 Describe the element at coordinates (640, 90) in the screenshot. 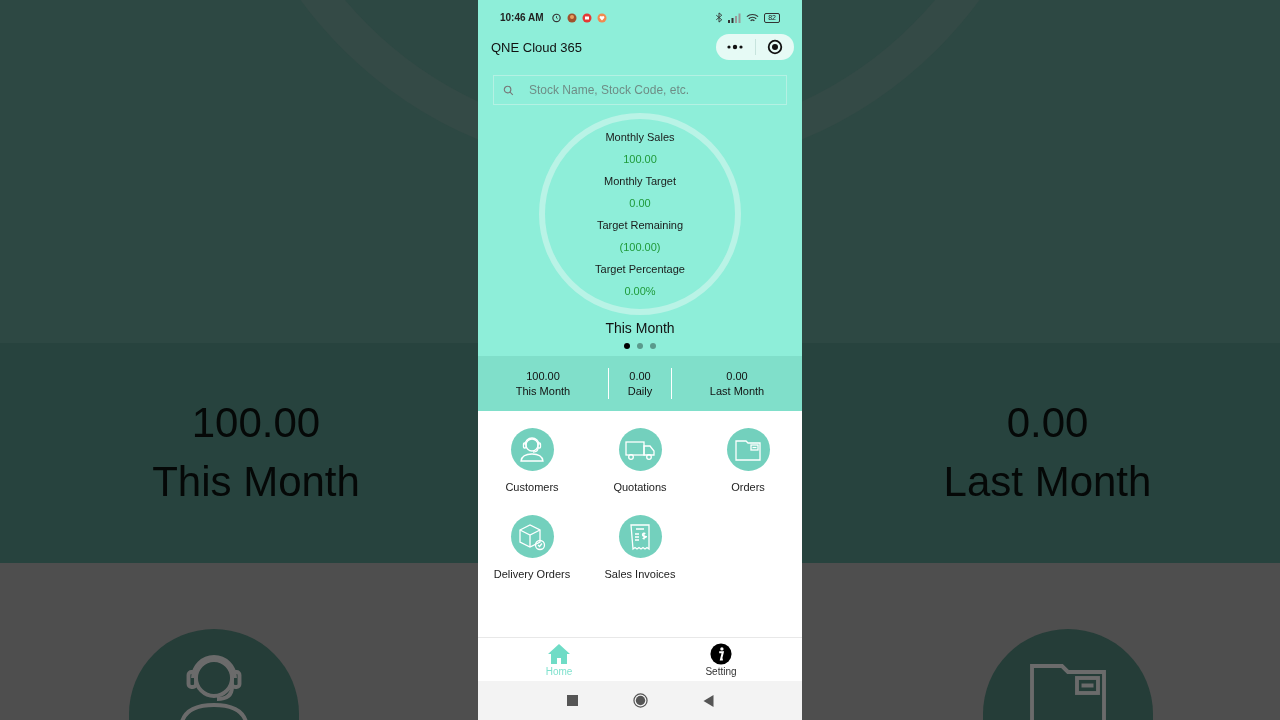

I see `search-field: Stock Name, Stock Code, etc.` at that location.